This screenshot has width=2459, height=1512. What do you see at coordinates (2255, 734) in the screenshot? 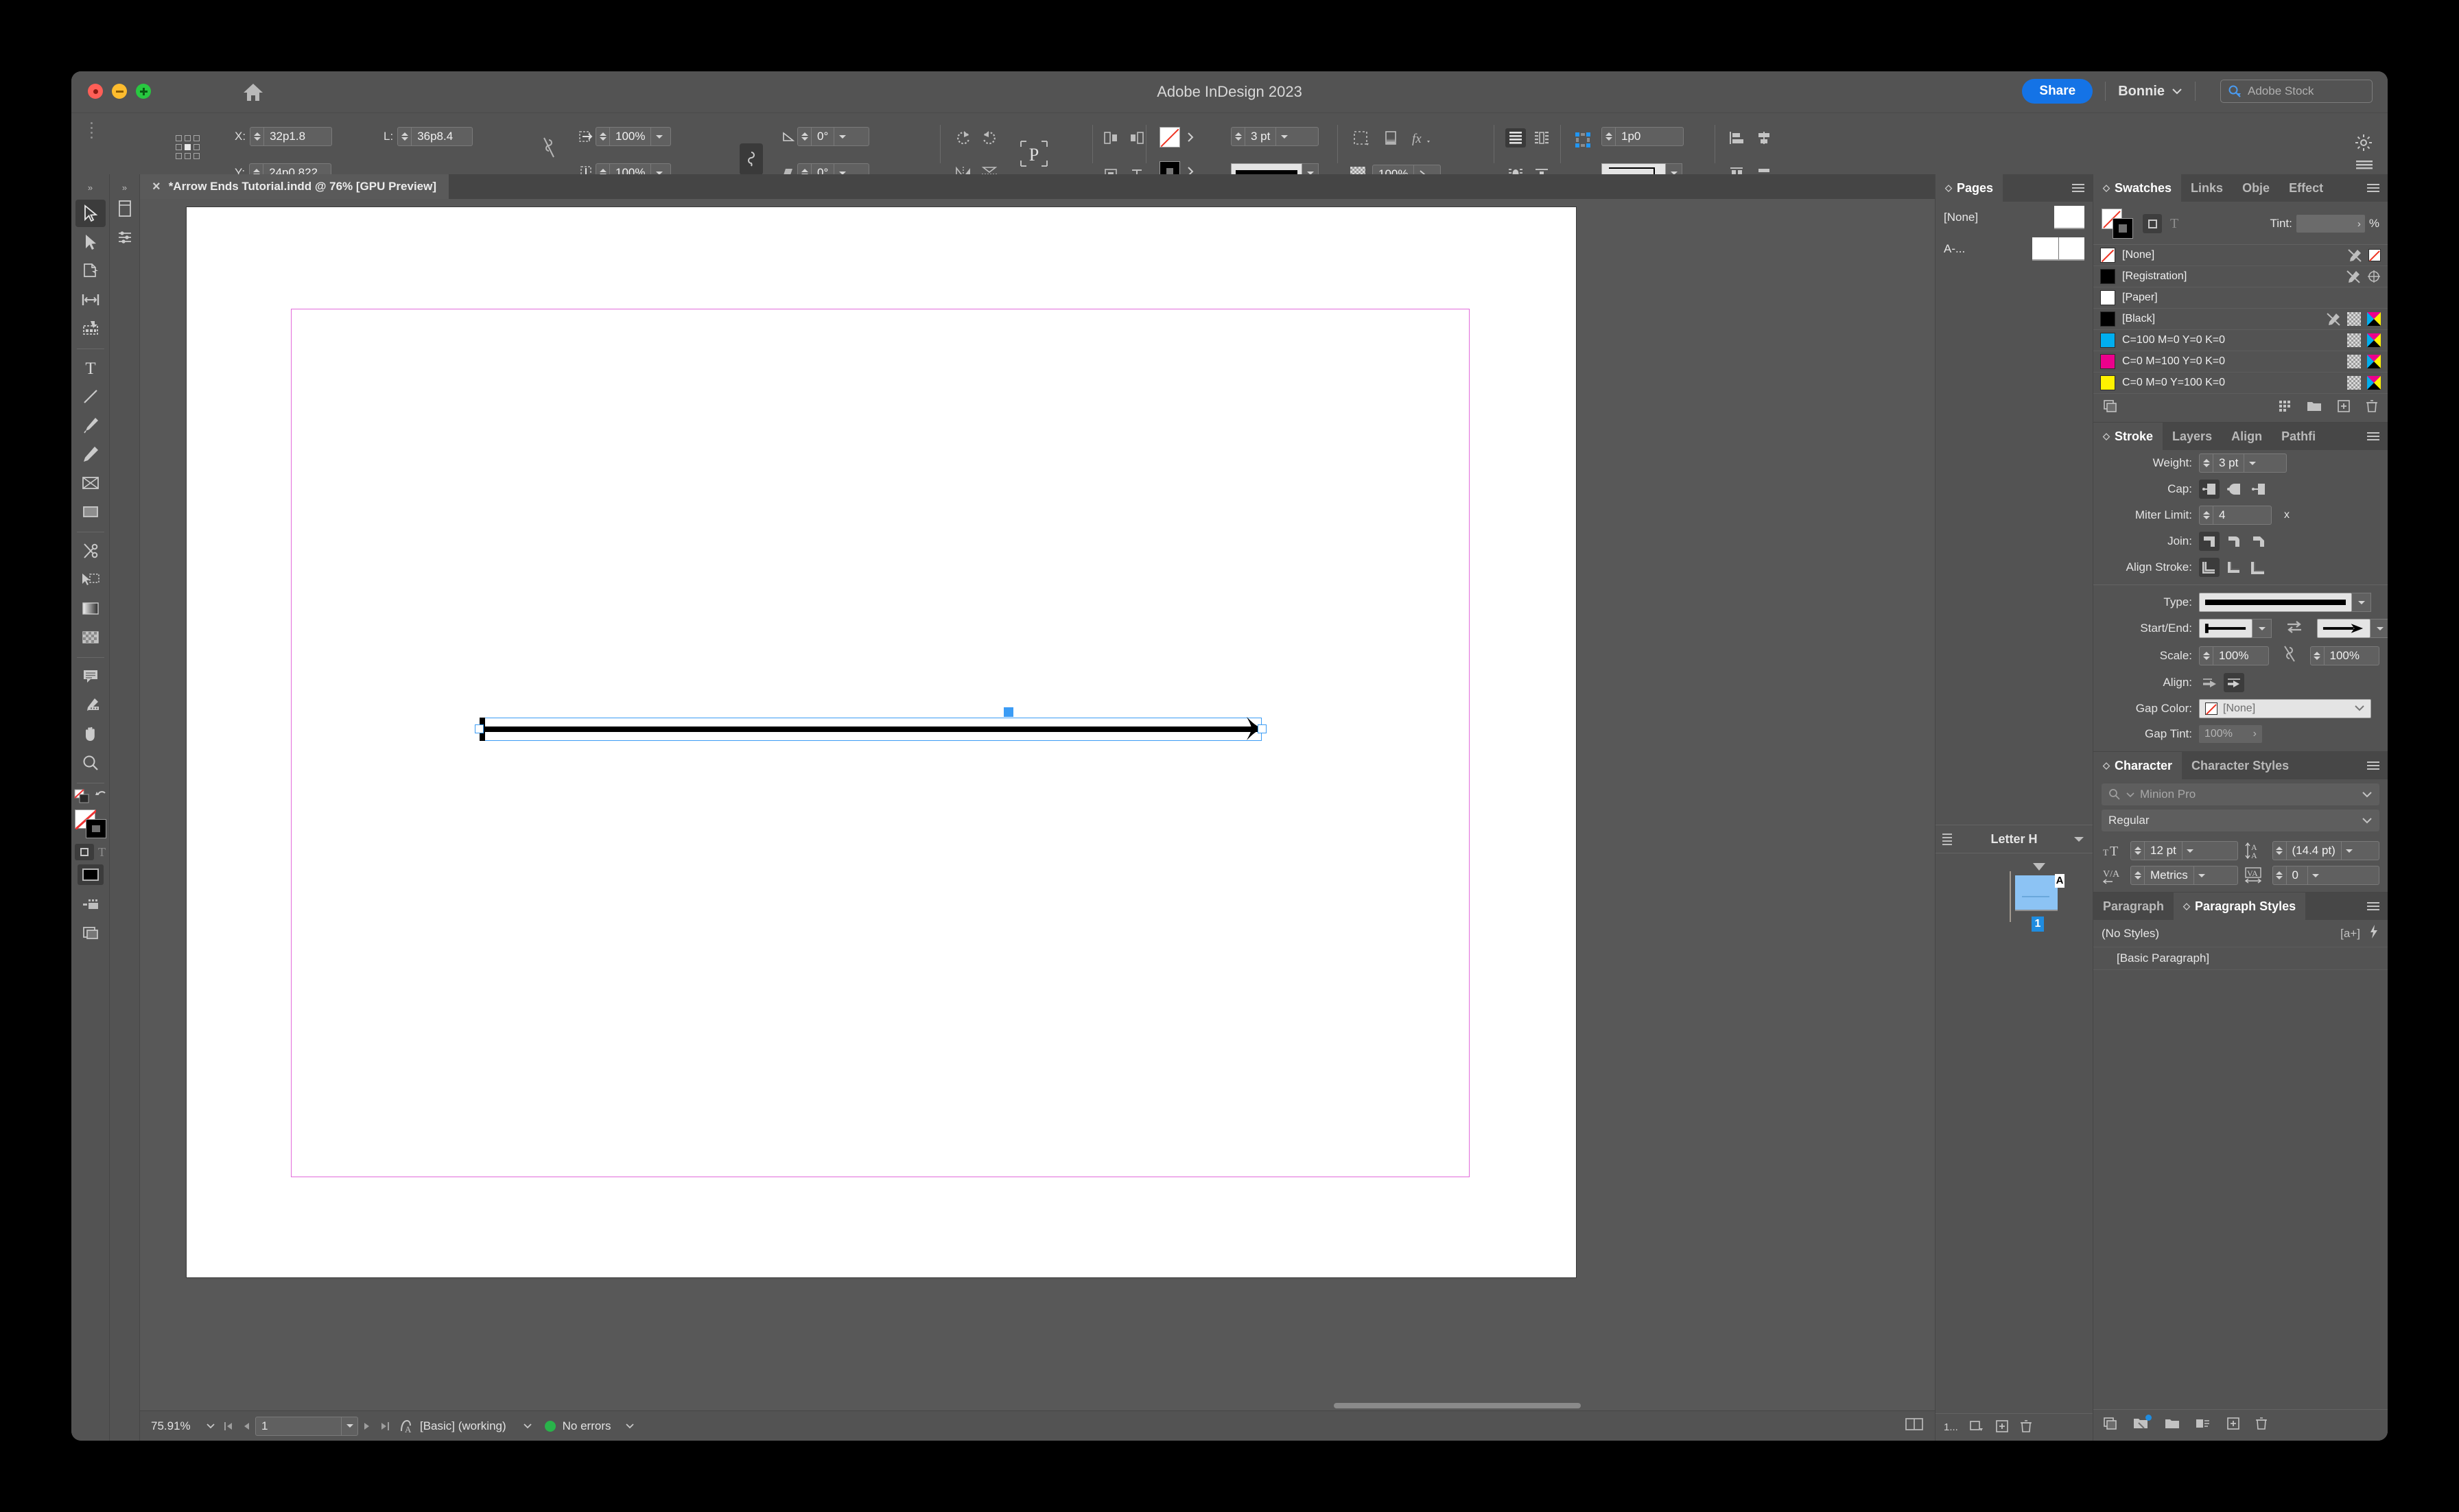
I see `gap-tint-flyout-icon: ›` at bounding box center [2255, 734].